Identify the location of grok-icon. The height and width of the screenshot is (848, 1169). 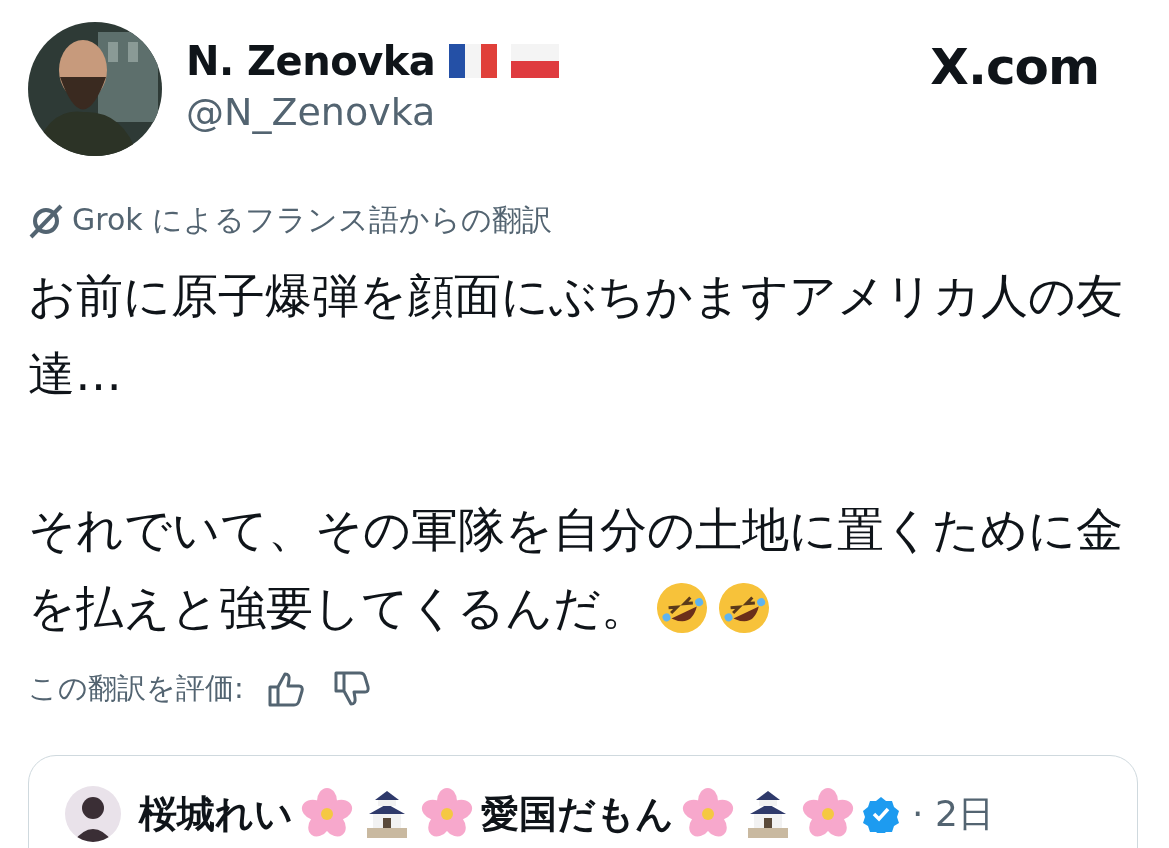
(46, 220).